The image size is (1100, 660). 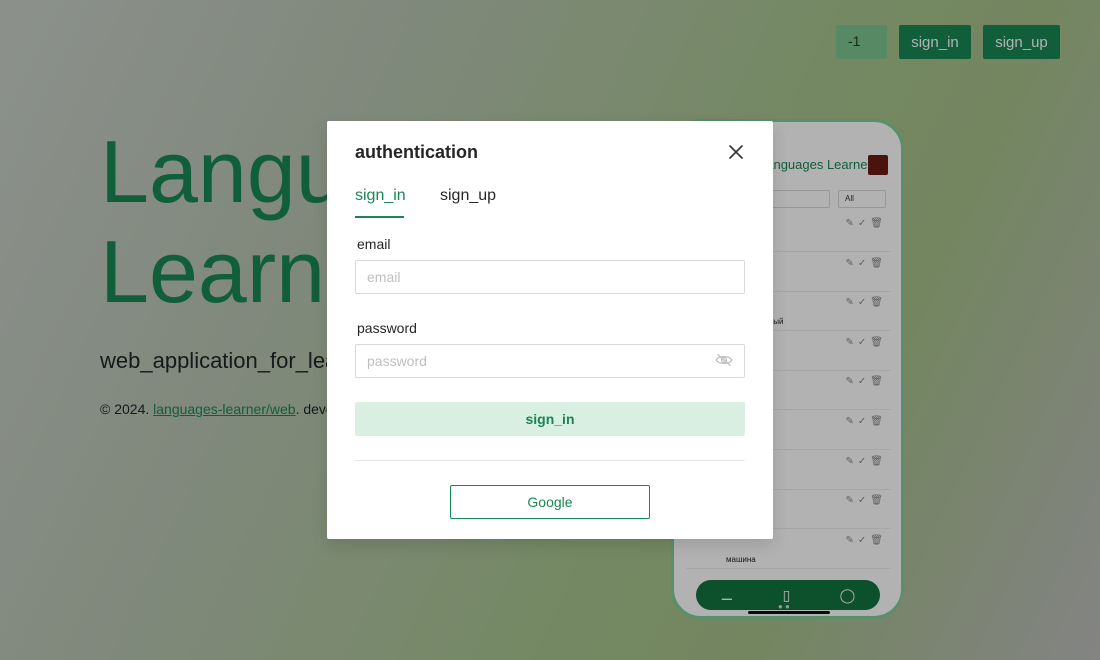 I want to click on sign-in-submit-button: sign_in, so click(x=550, y=419).